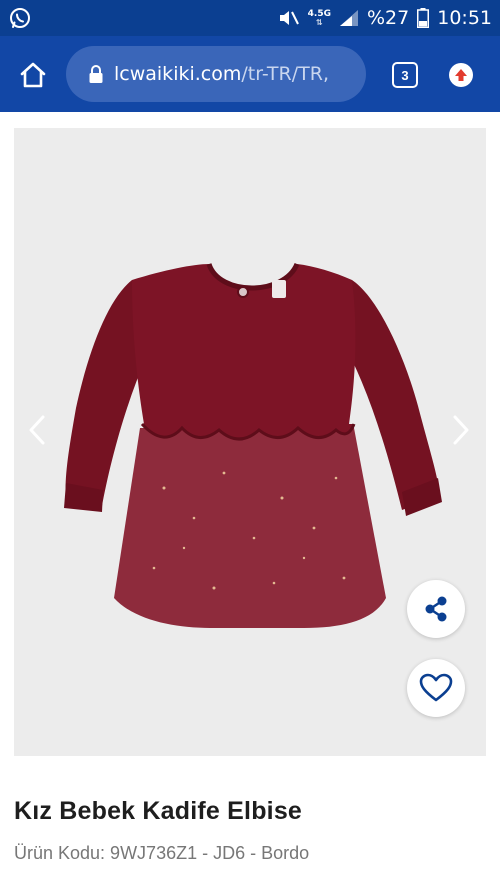 The image size is (500, 888). I want to click on status-bar: 4.5G ⇅ %27 10:51, so click(250, 18).